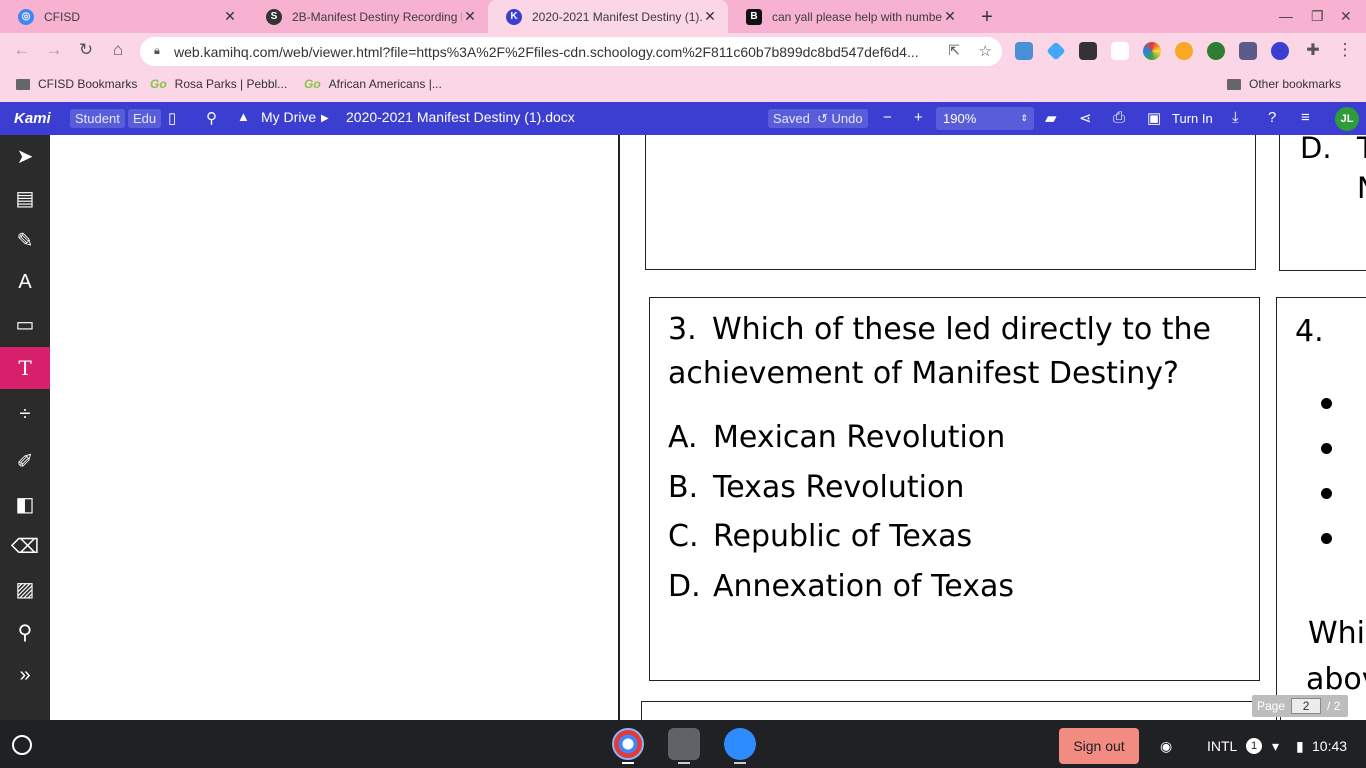 This screenshot has height=768, width=1366. Describe the element at coordinates (25, 368) in the screenshot. I see `text-tool-icon: T` at that location.